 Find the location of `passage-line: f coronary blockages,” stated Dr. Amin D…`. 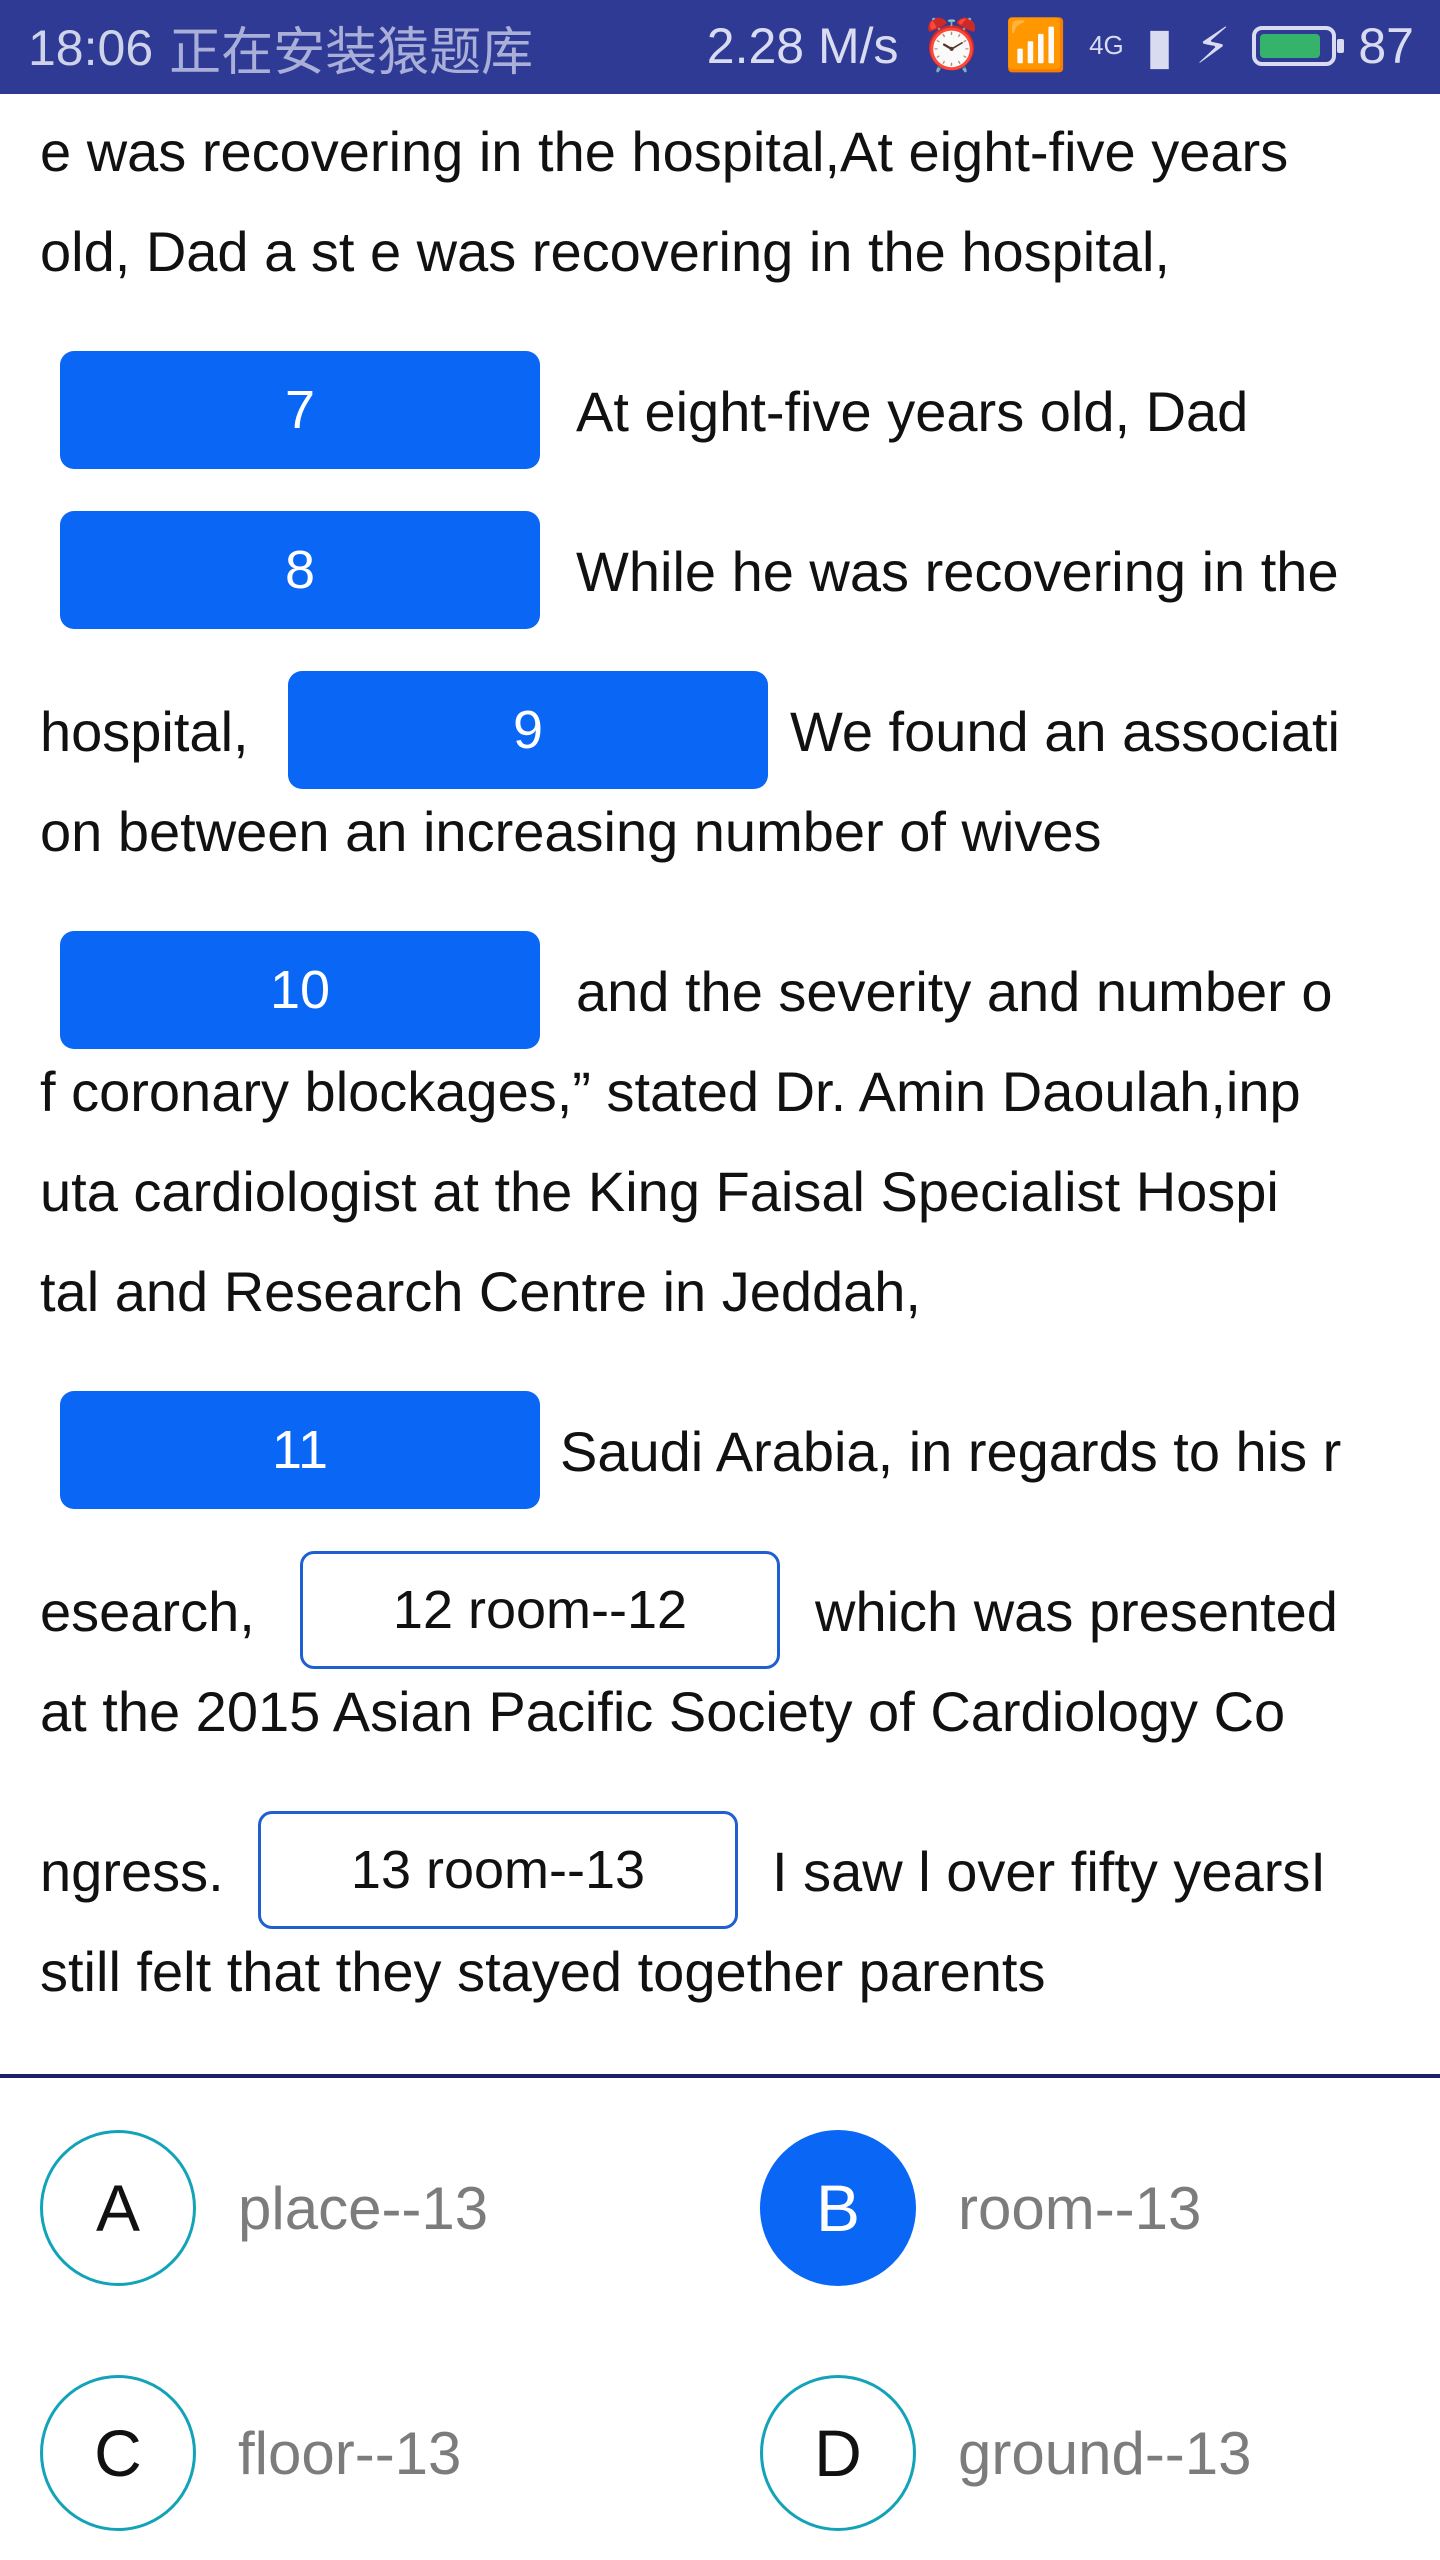

passage-line: f coronary blockages,” stated Dr. Amin D… is located at coordinates (670, 1091).